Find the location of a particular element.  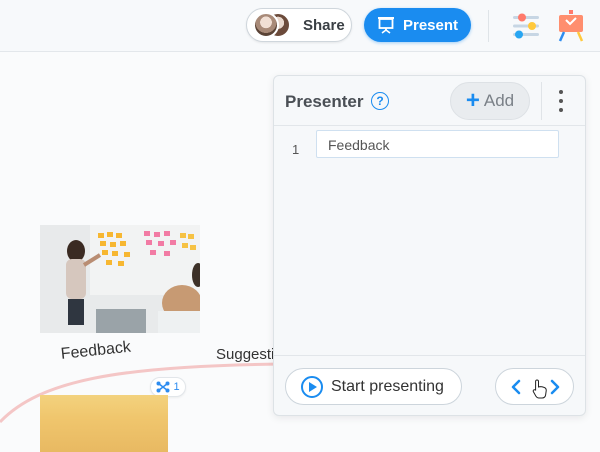

list-item: 1 Feedback is located at coordinates (429, 146).